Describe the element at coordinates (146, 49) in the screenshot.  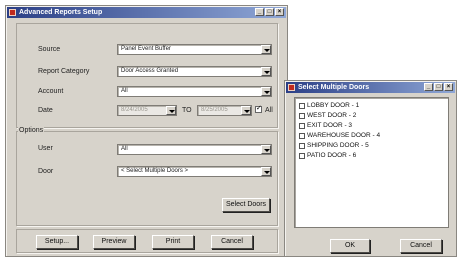
I see `source-value: Panel Event Buffer` at that location.